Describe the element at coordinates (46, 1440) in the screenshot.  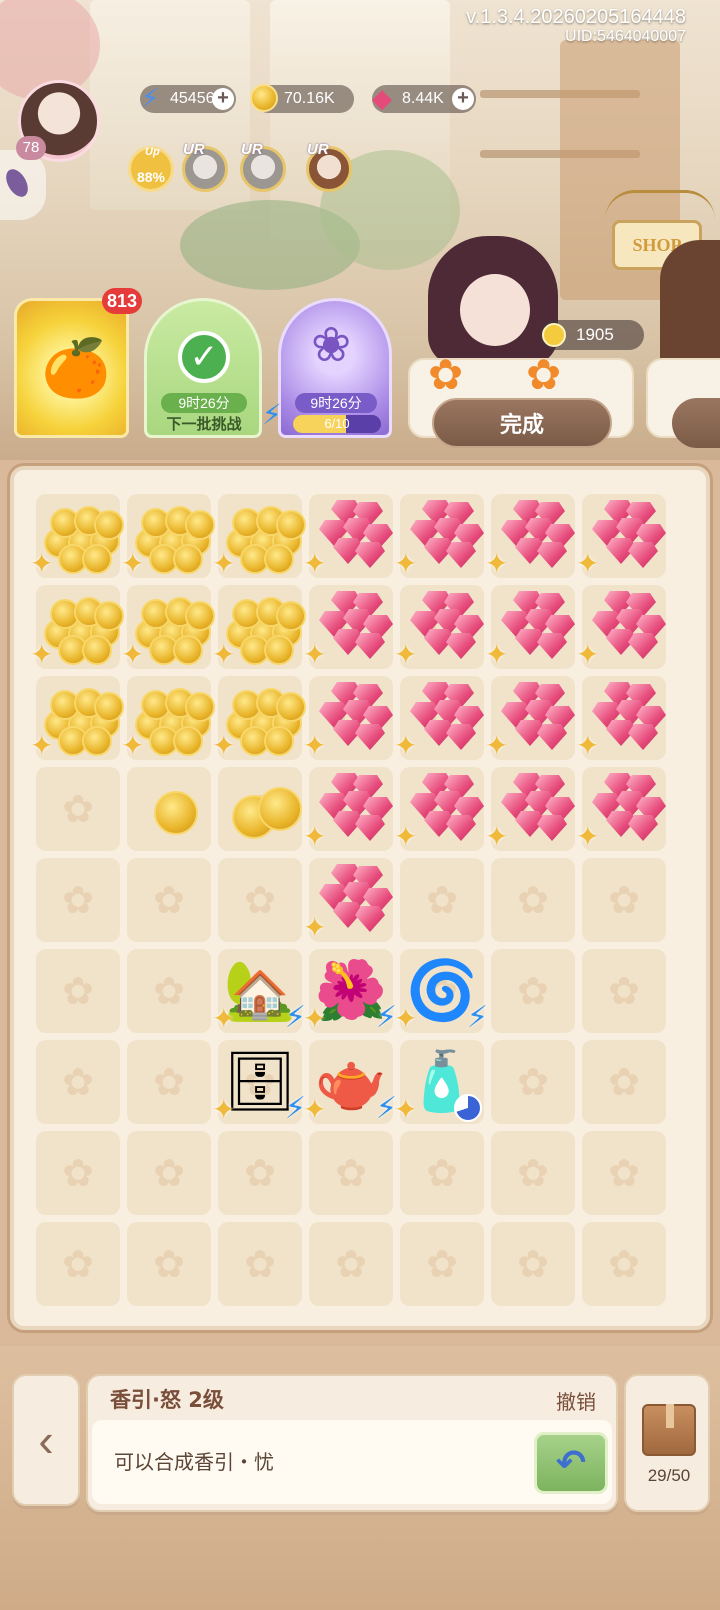
I see `collapse-button: ‹` at that location.